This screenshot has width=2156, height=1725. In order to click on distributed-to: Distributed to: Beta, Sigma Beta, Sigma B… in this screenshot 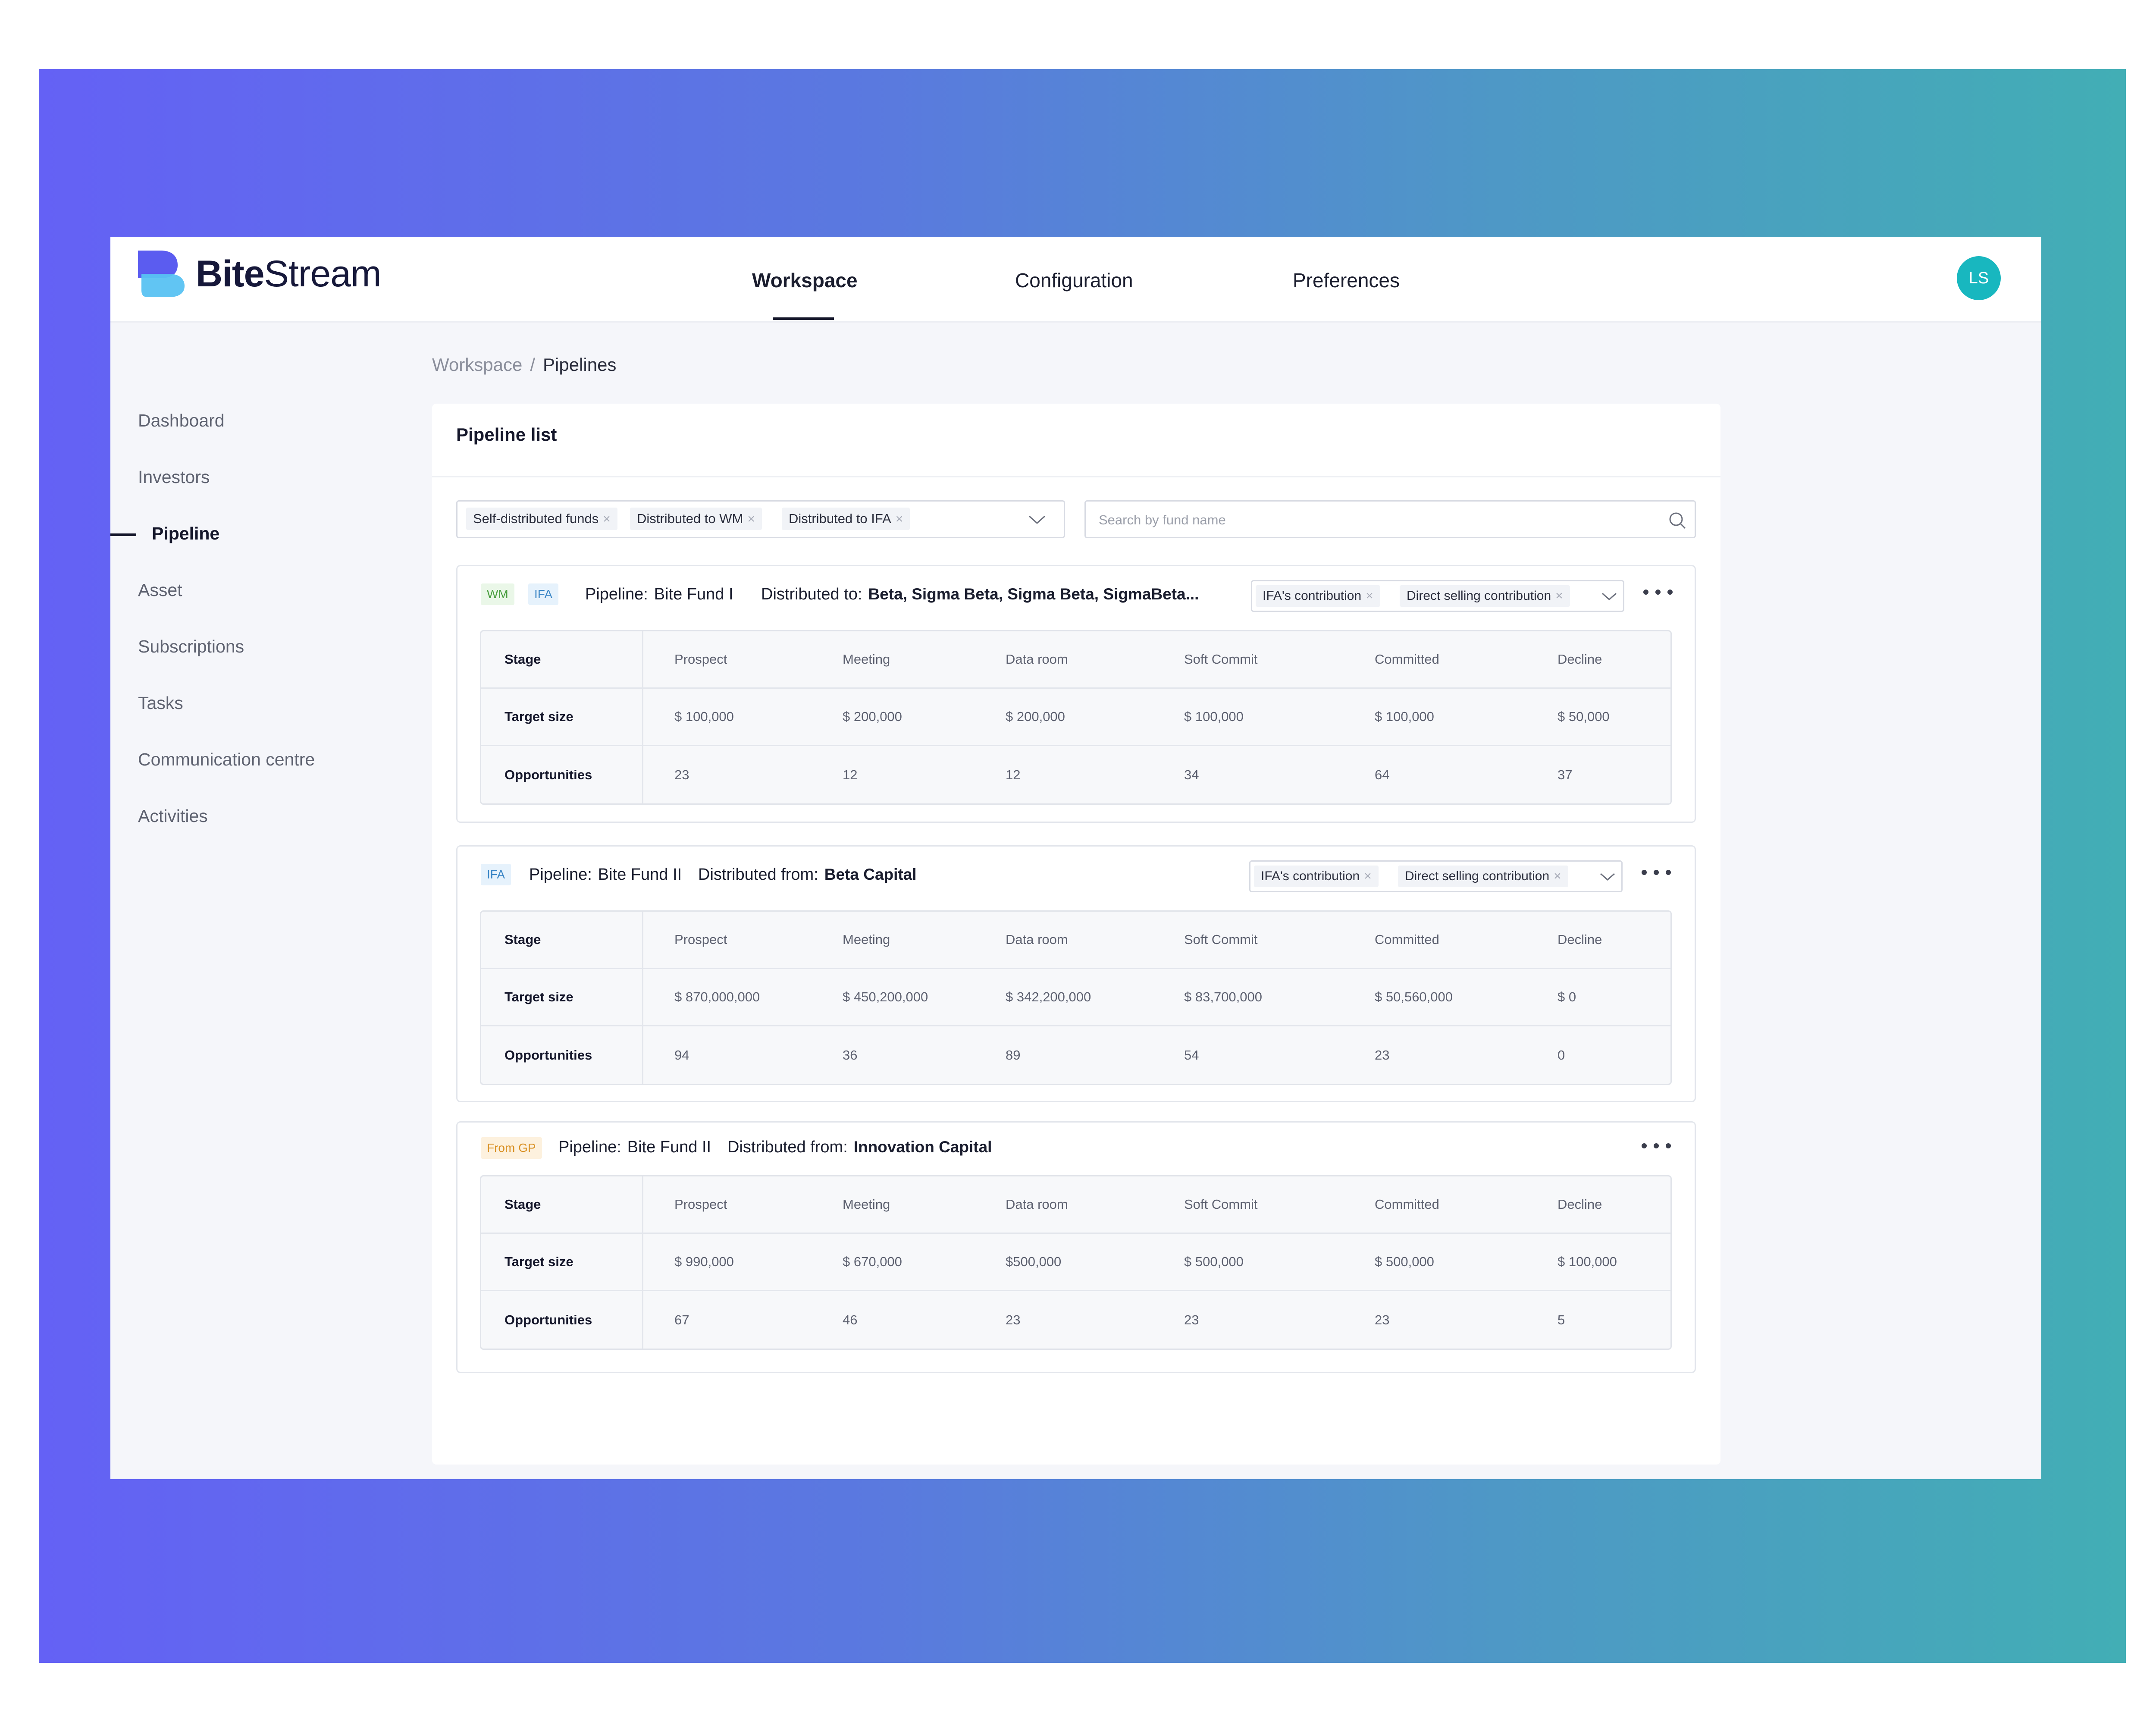, I will do `click(980, 594)`.